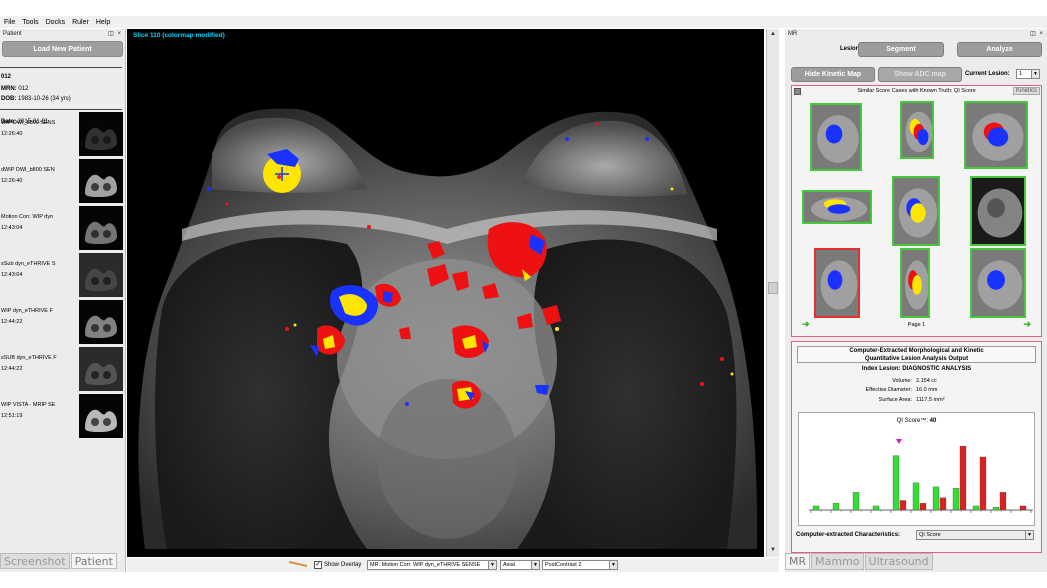 The image size is (1047, 588). What do you see at coordinates (580, 565) in the screenshot?
I see `phase-select: PostContrast 2 ▼` at bounding box center [580, 565].